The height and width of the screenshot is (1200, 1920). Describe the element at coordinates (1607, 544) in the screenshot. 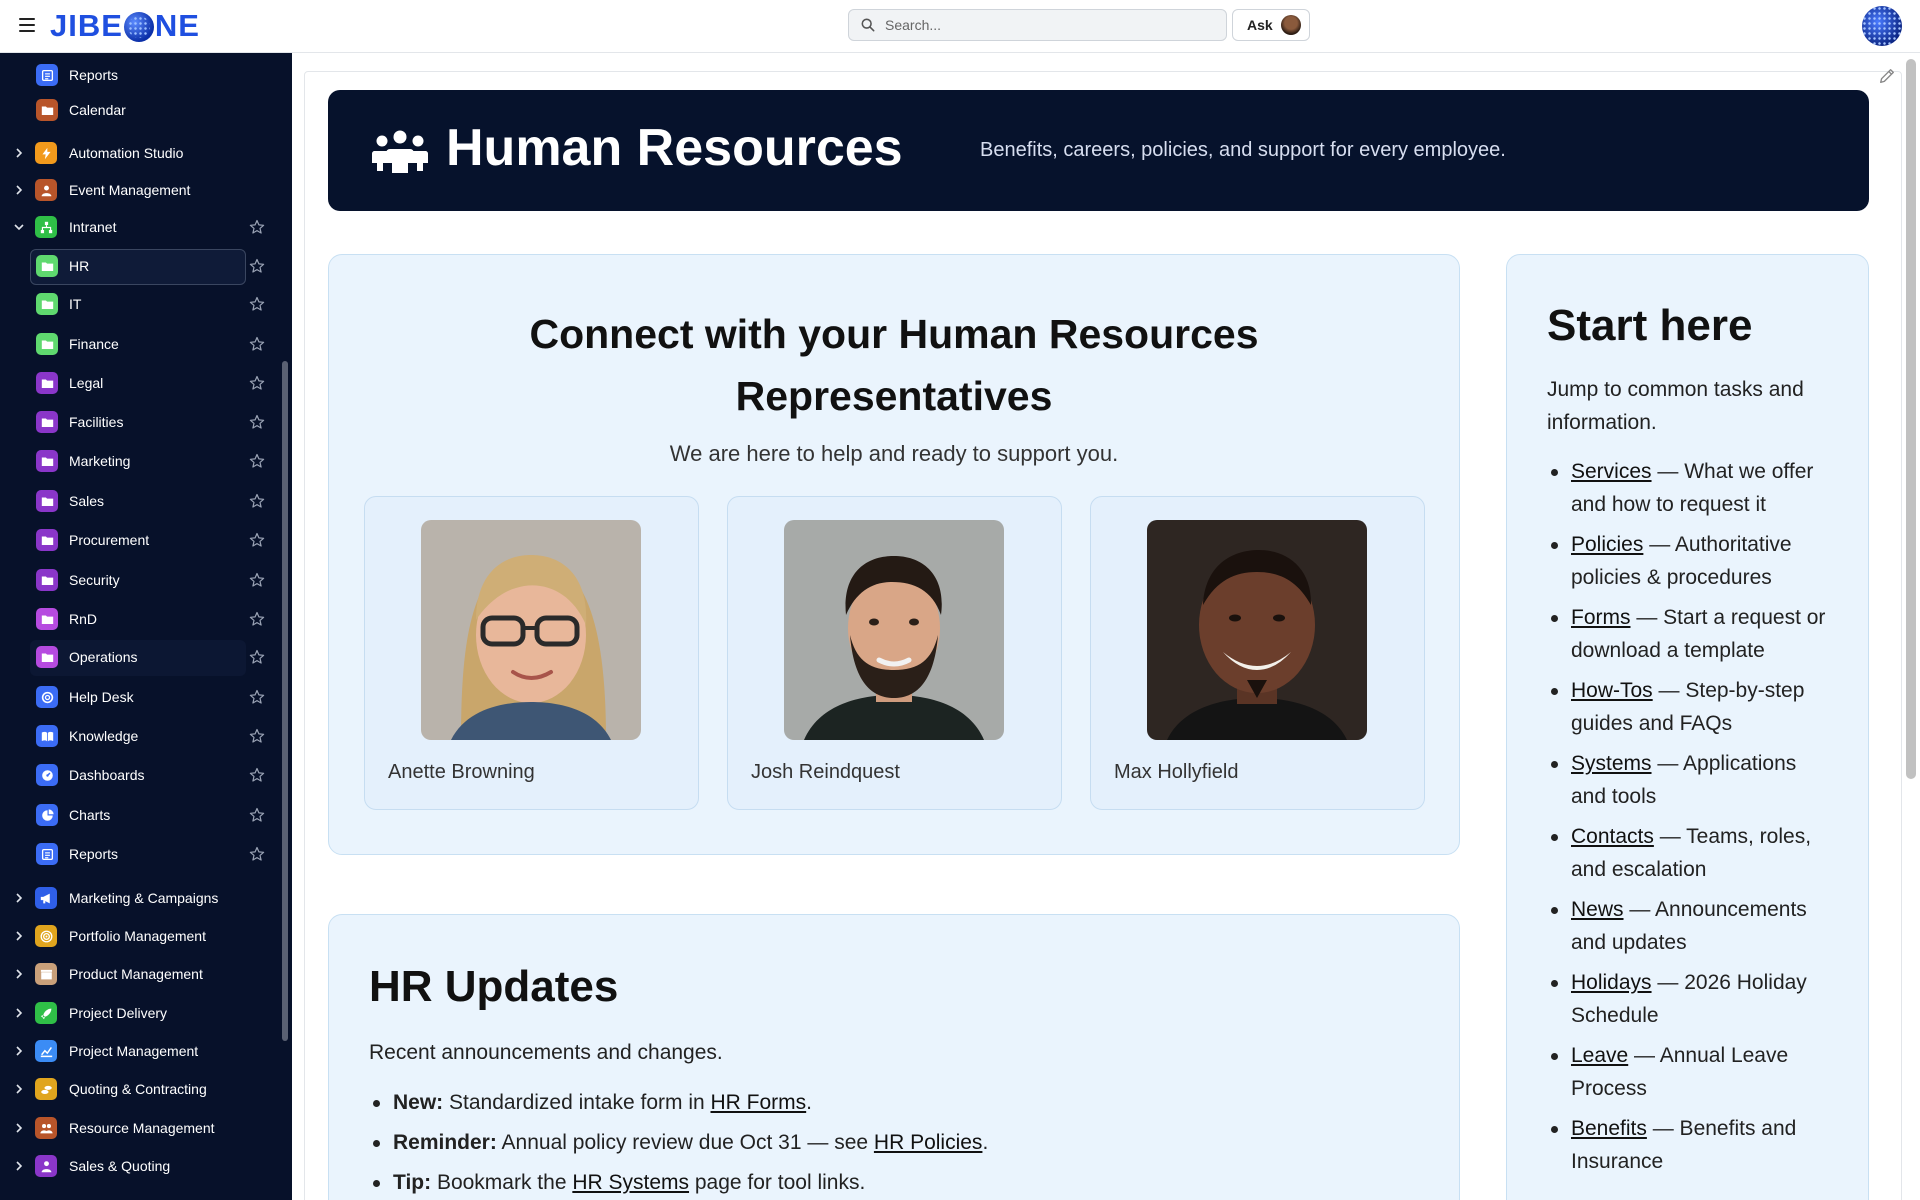

I see `start-link-policies: Policies` at that location.